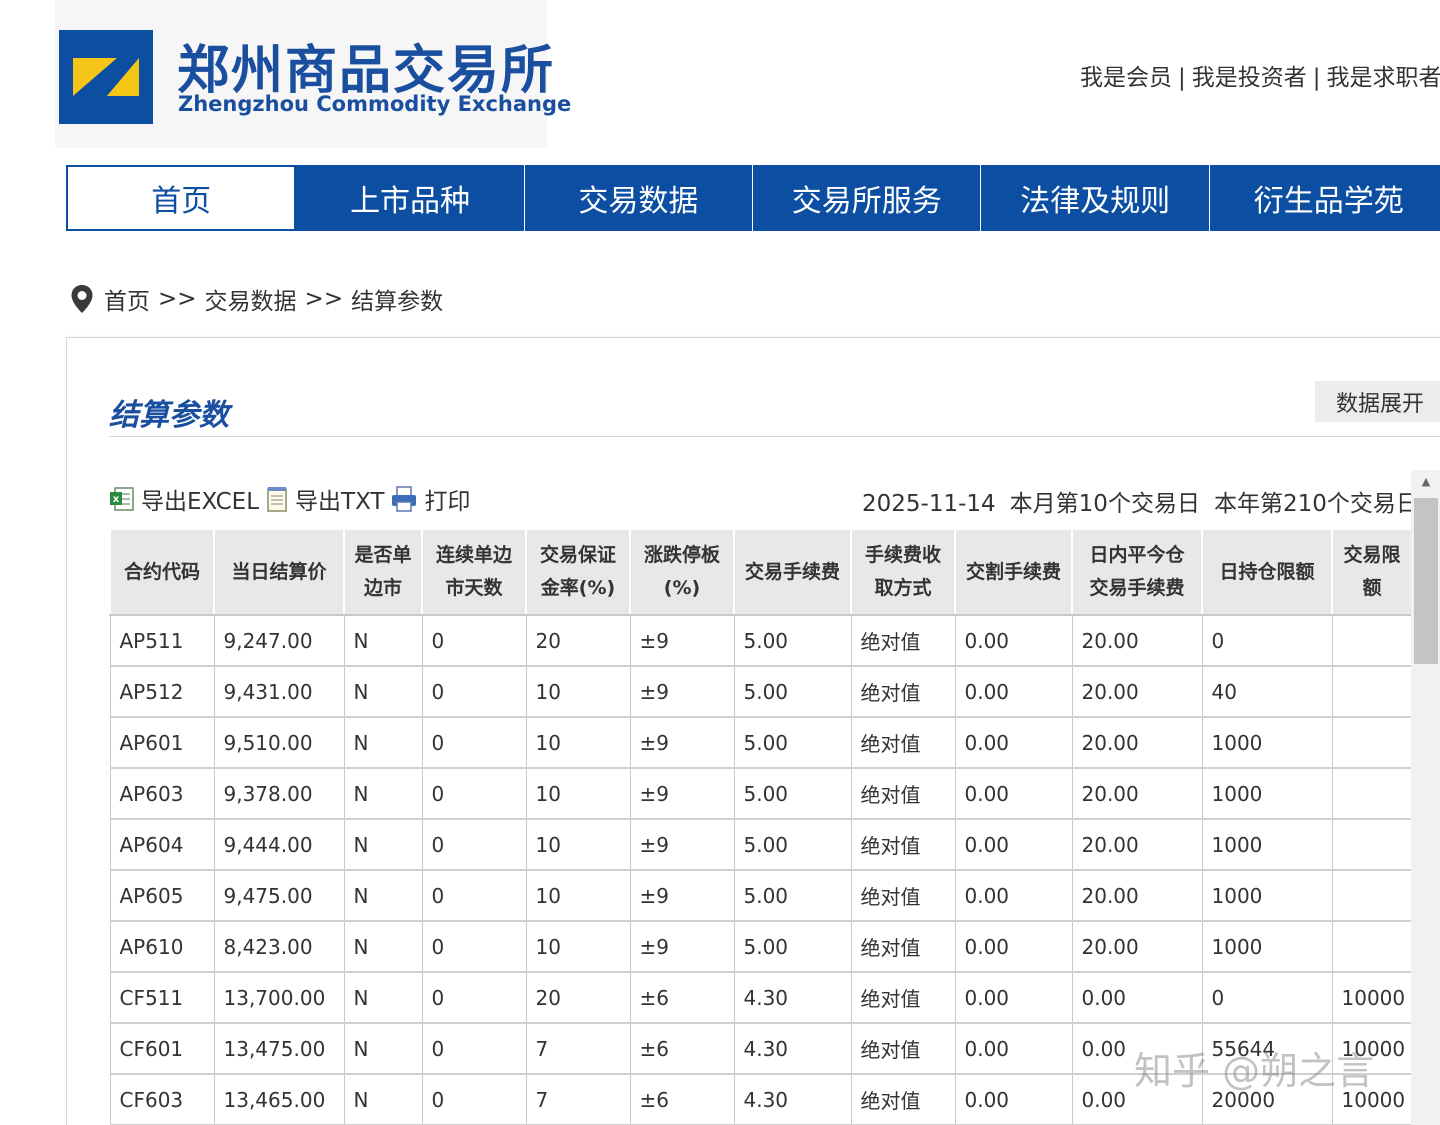 The image size is (1440, 1125). What do you see at coordinates (404, 499) in the screenshot?
I see `printer-icon` at bounding box center [404, 499].